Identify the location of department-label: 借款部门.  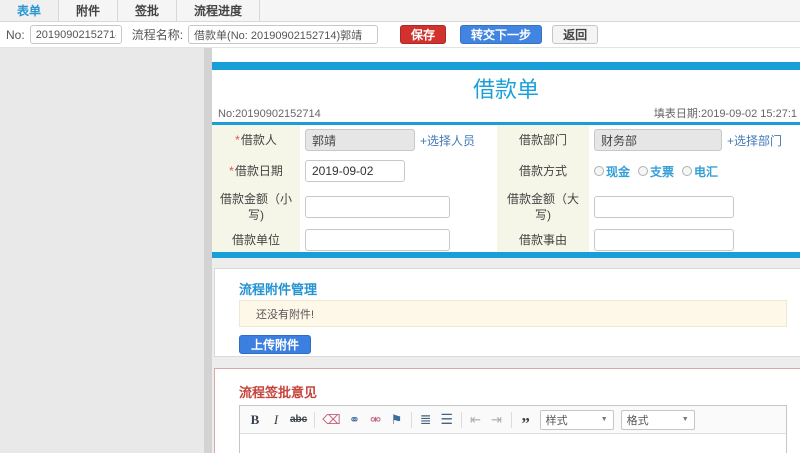
(542, 140).